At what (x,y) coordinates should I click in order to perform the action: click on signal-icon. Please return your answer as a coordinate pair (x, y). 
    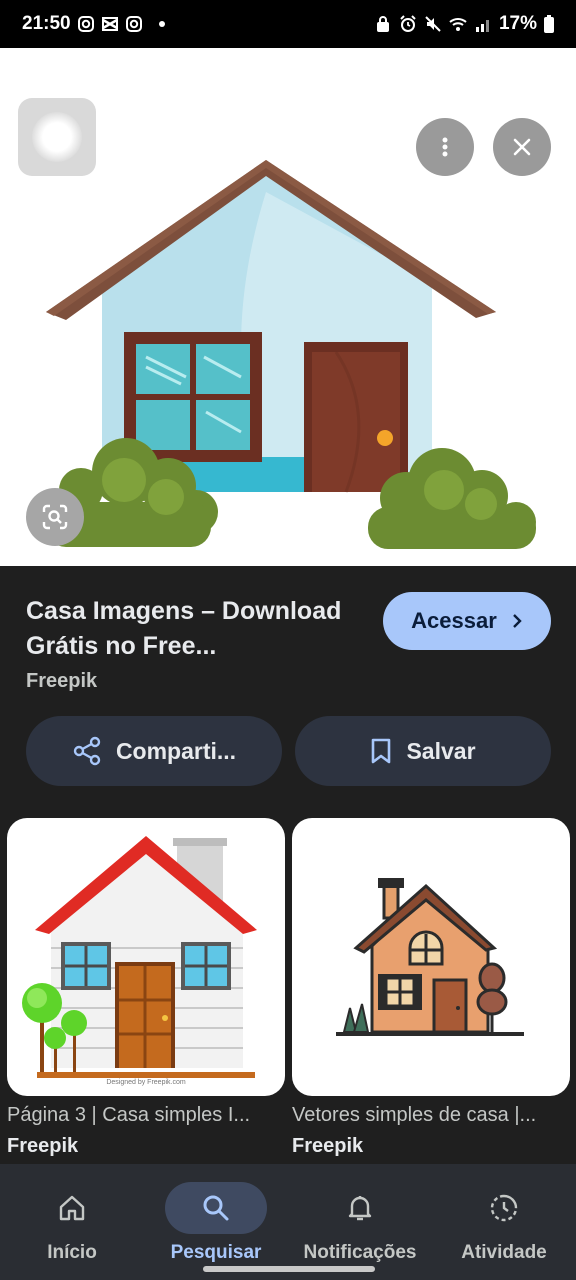
    Looking at the image, I should click on (482, 26).